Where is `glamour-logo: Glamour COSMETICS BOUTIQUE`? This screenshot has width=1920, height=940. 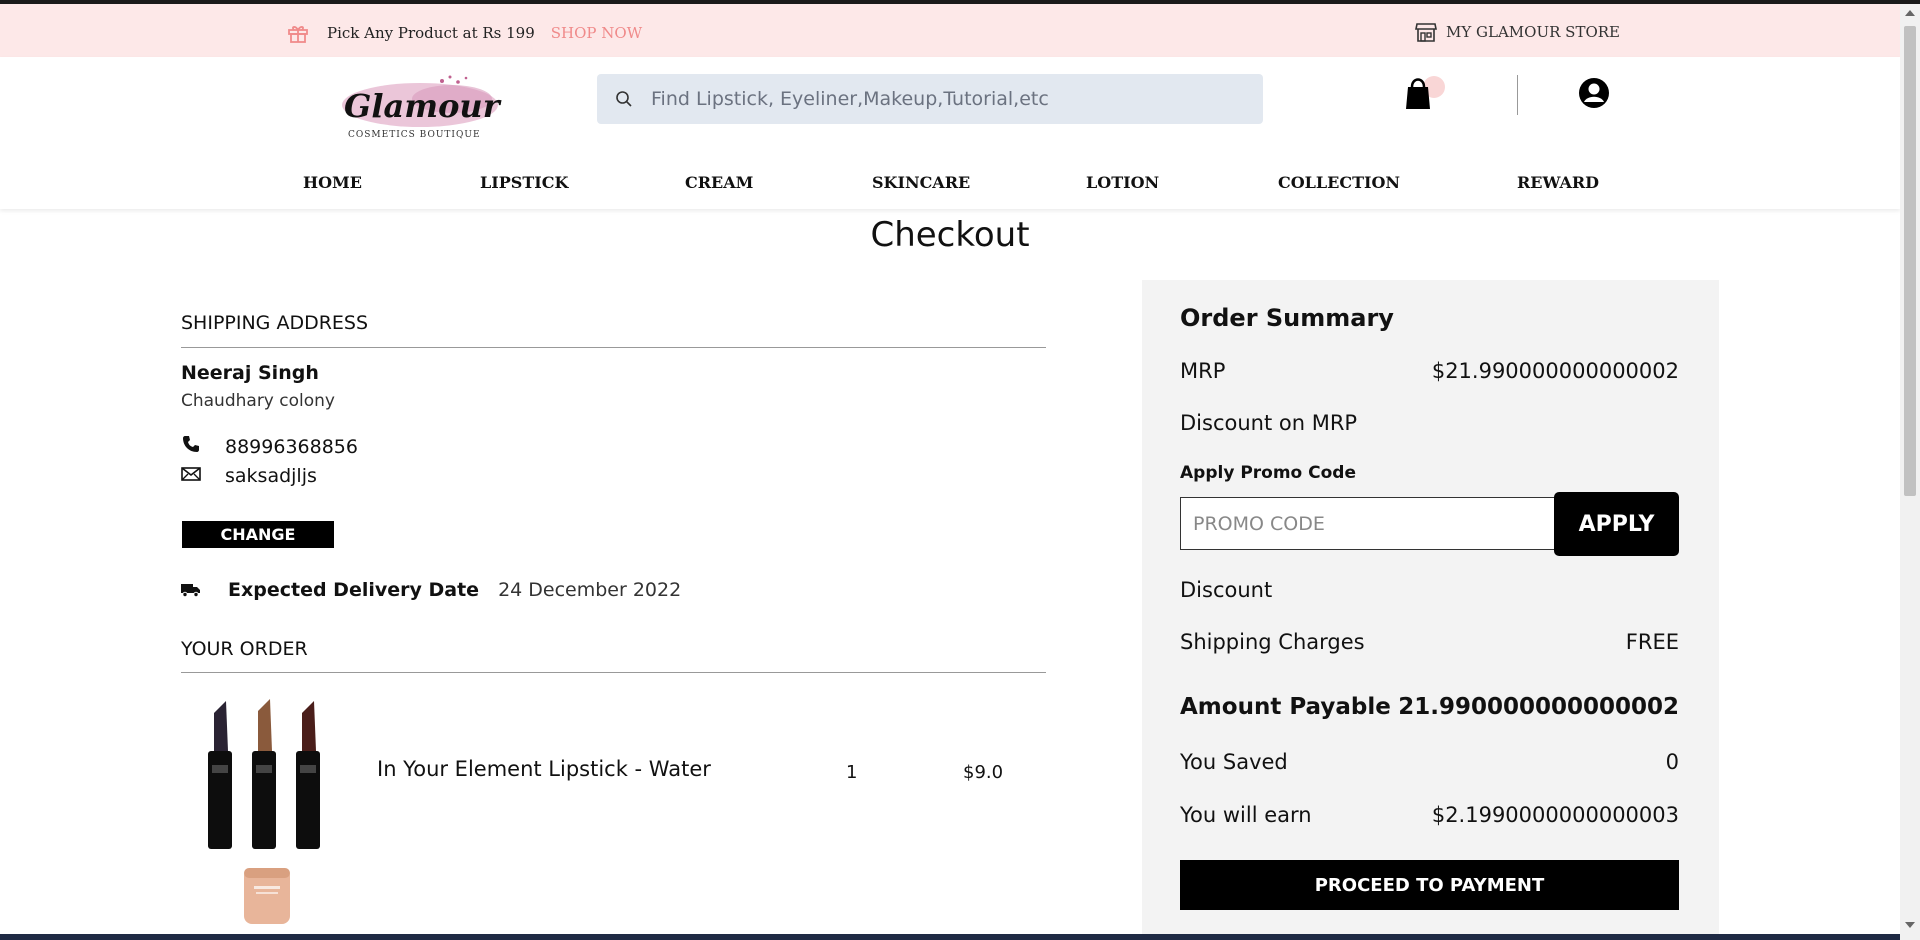
glamour-logo: Glamour COSMETICS BOUTIQUE is located at coordinates (417, 109).